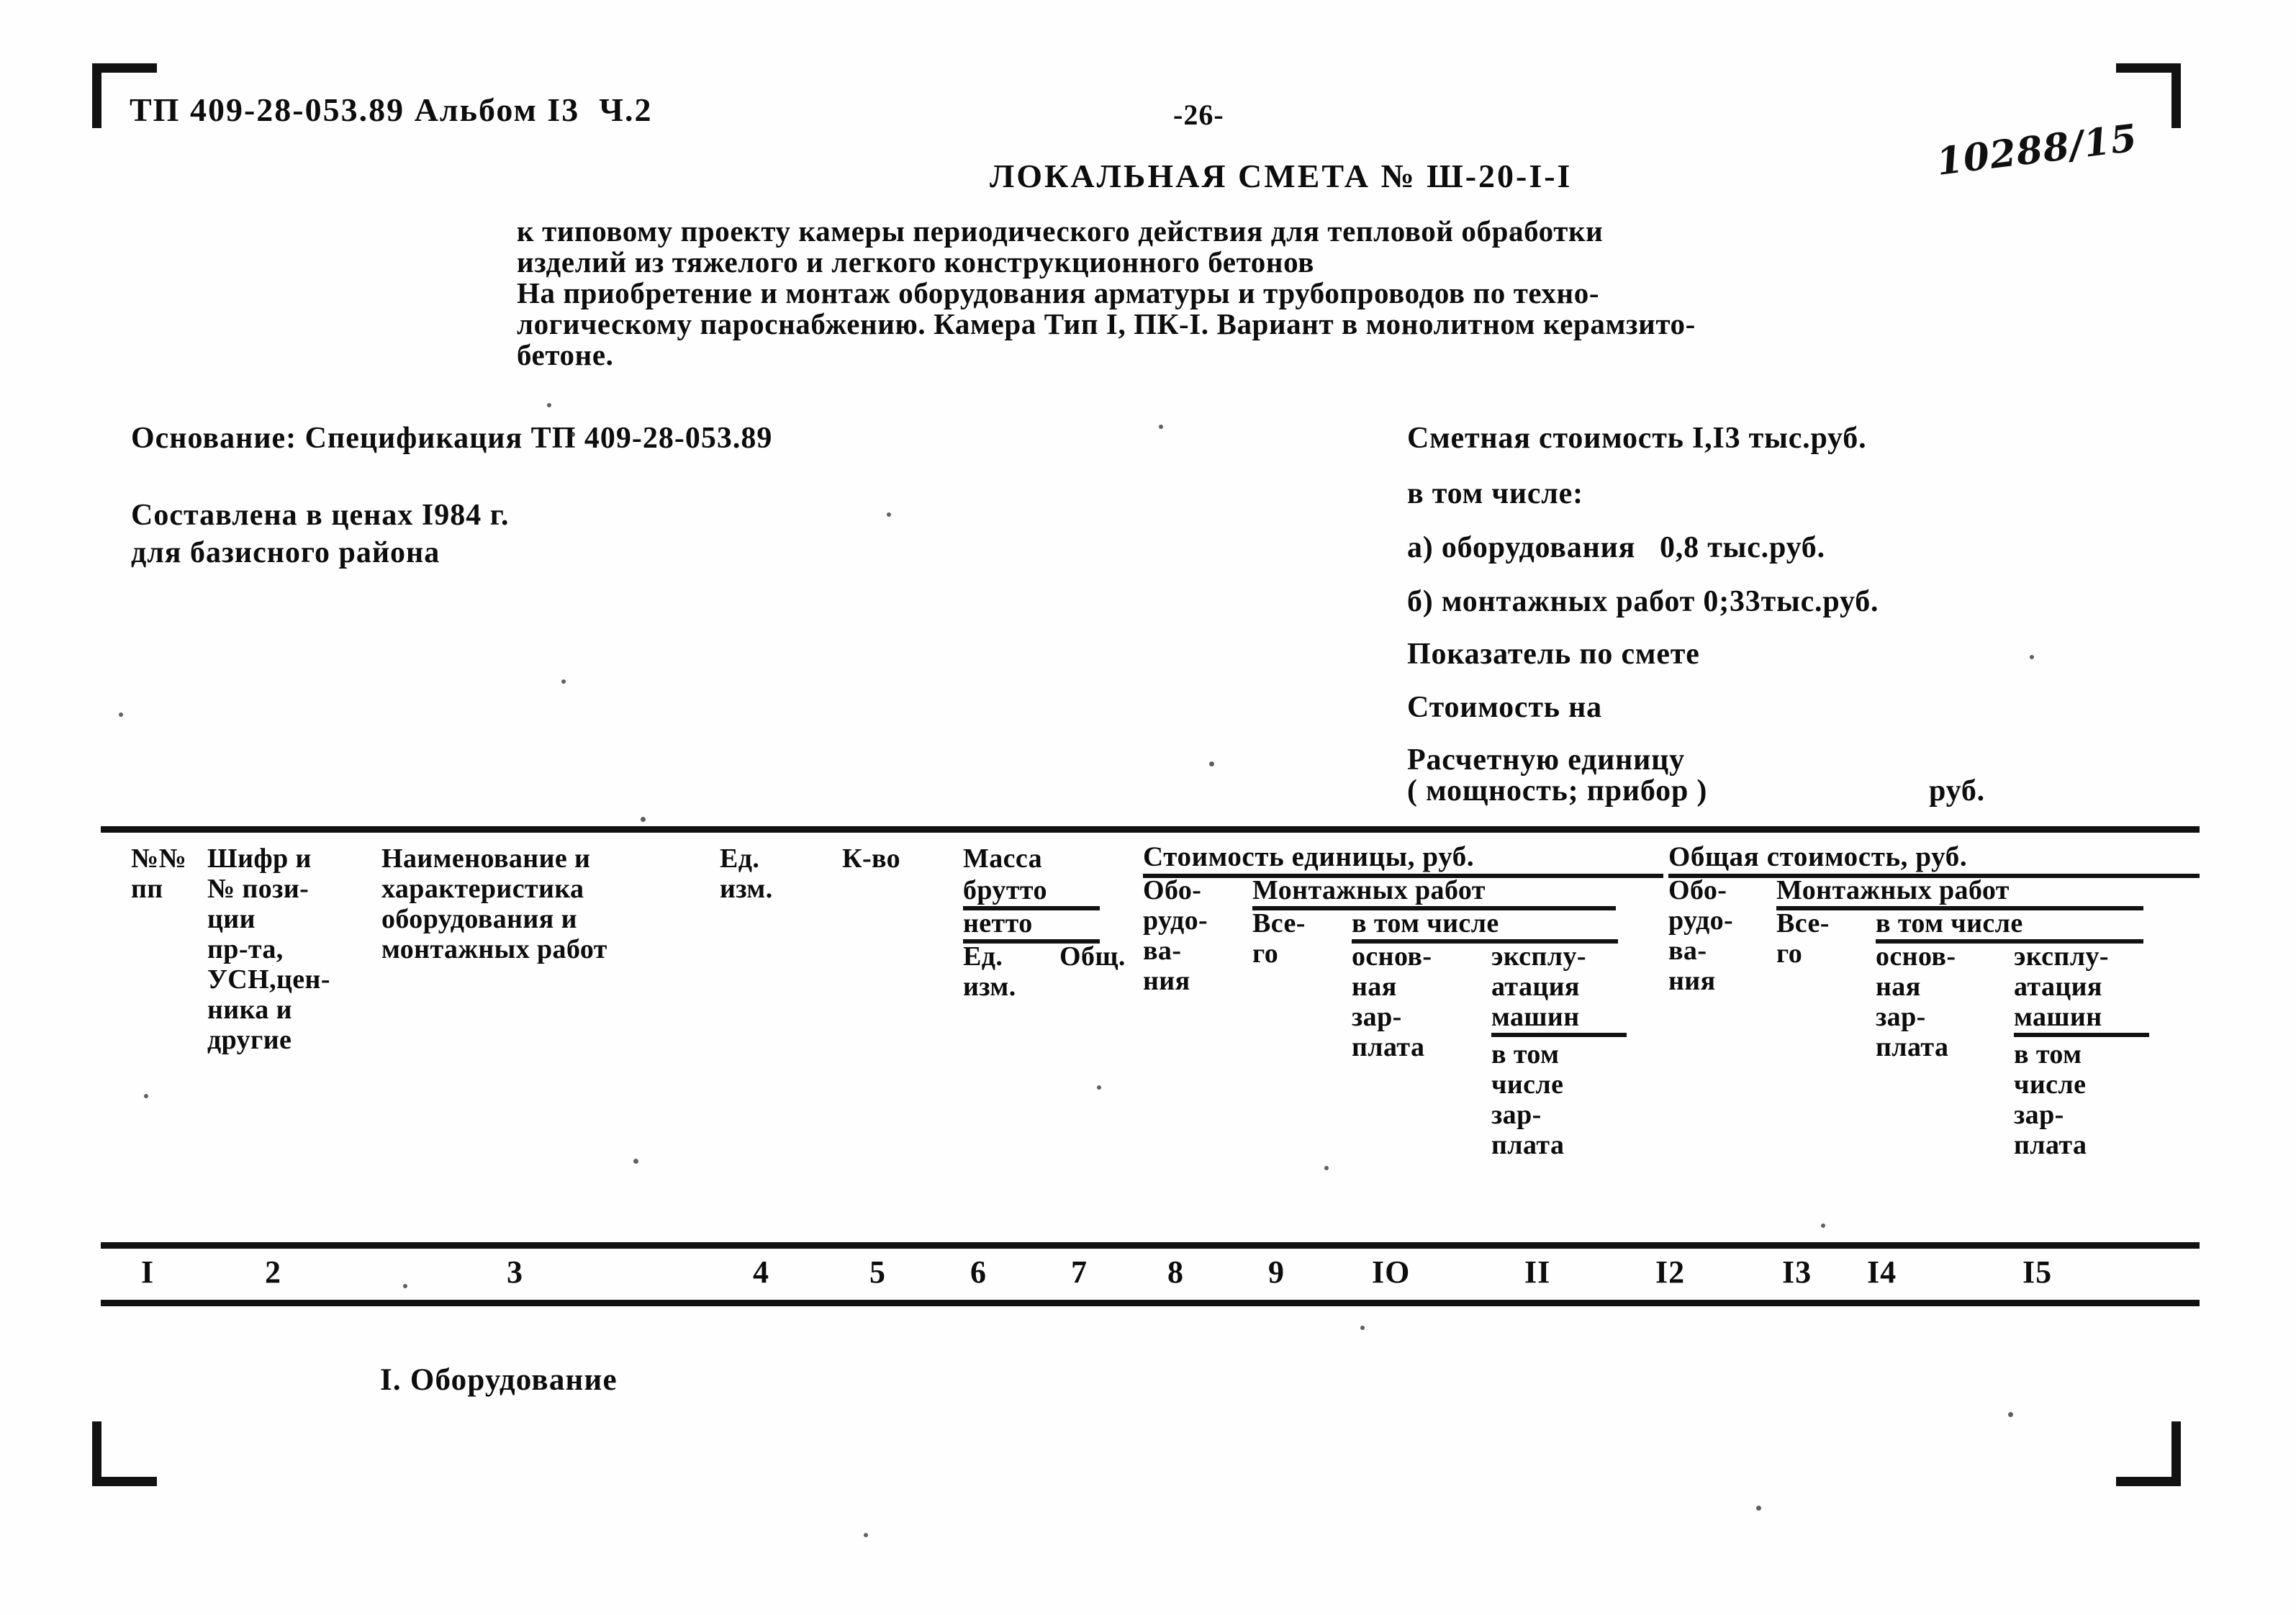 The height and width of the screenshot is (1615, 2296). Describe the element at coordinates (1637, 439) in the screenshot. I see `estimate-total-cost: Сметная стоимость I,I3 тыс.руб.` at that location.